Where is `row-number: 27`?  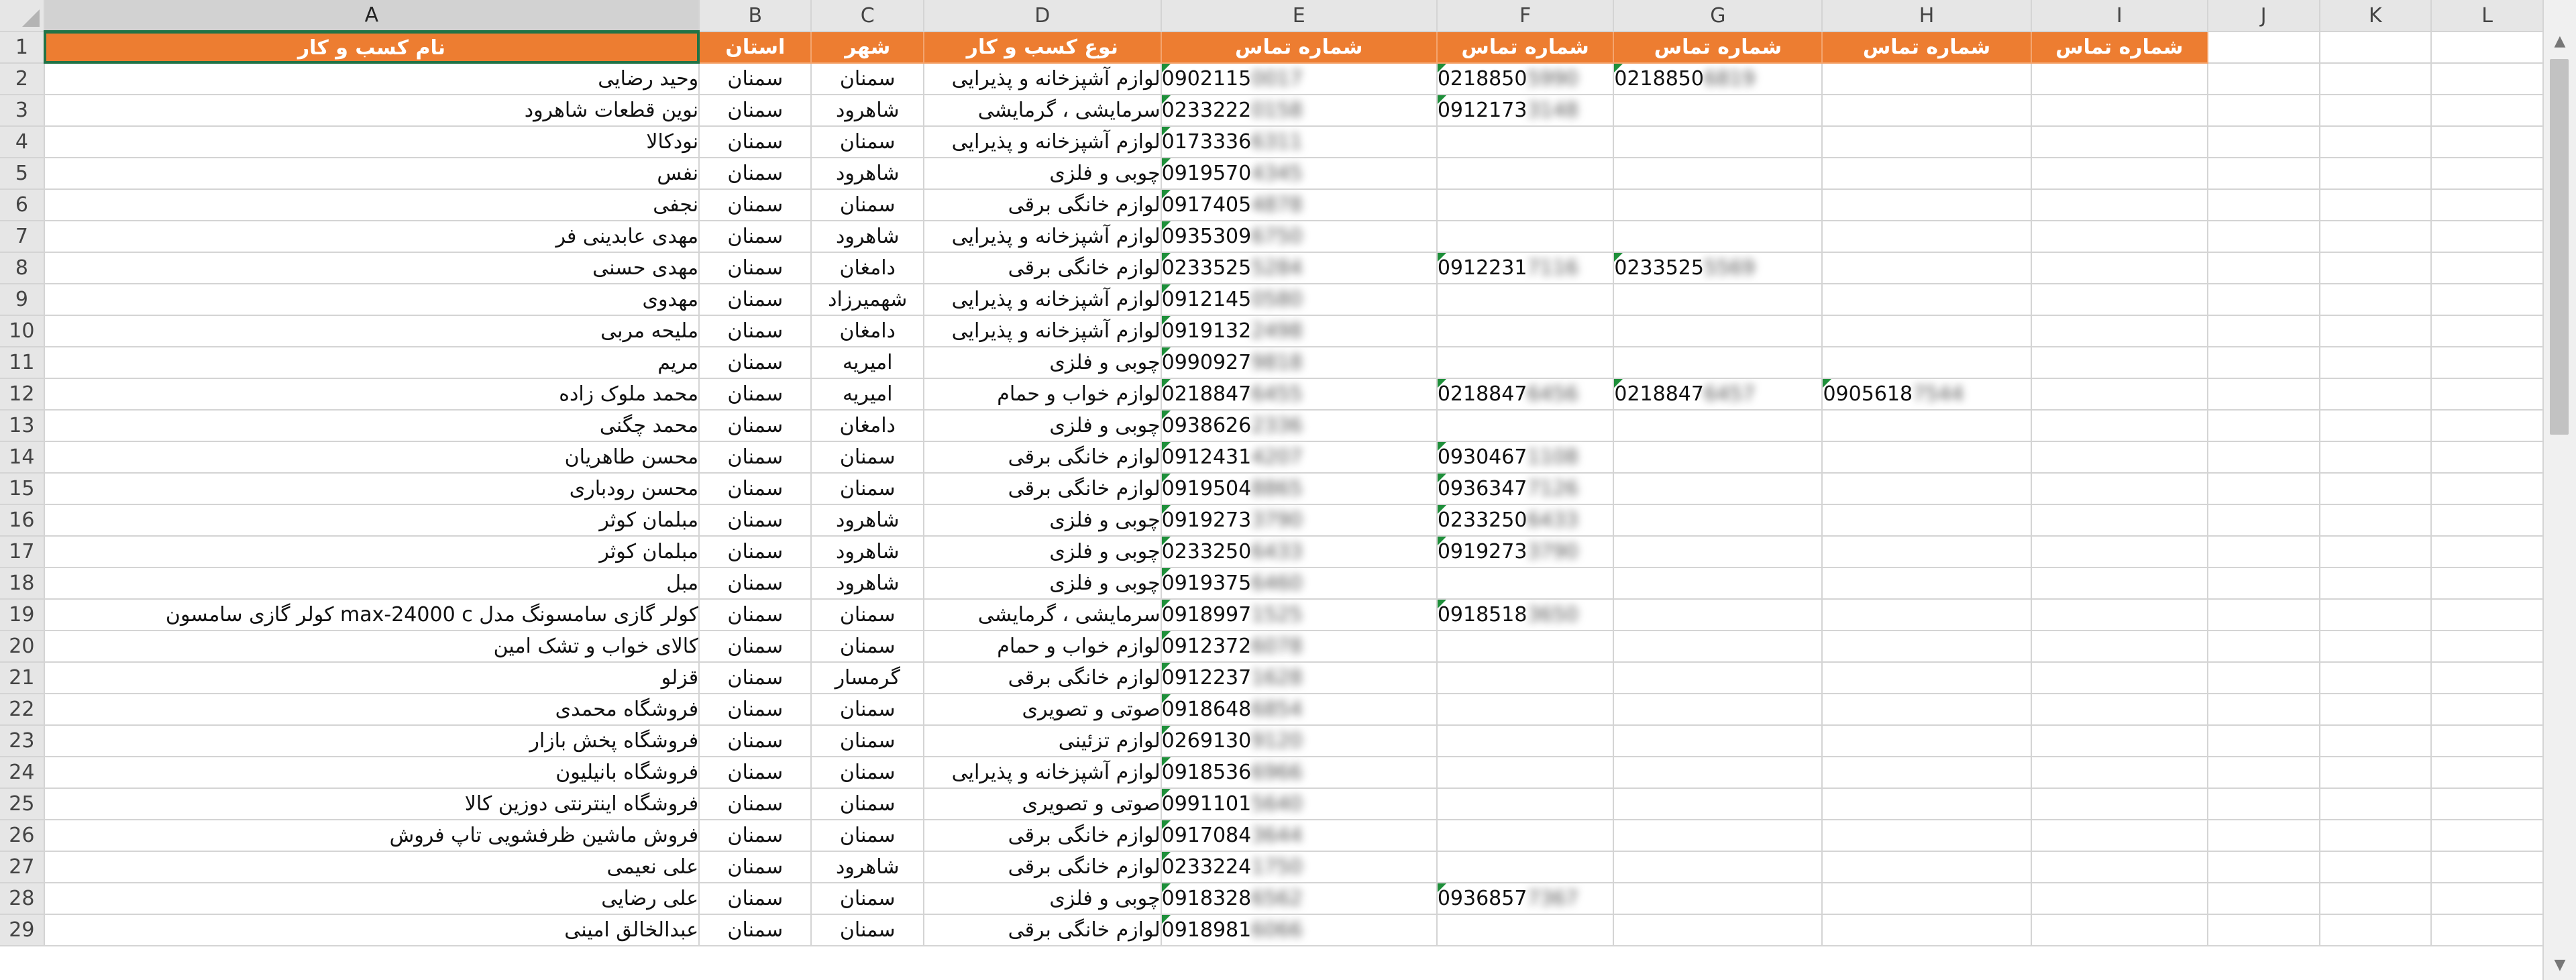 row-number: 27 is located at coordinates (22, 867).